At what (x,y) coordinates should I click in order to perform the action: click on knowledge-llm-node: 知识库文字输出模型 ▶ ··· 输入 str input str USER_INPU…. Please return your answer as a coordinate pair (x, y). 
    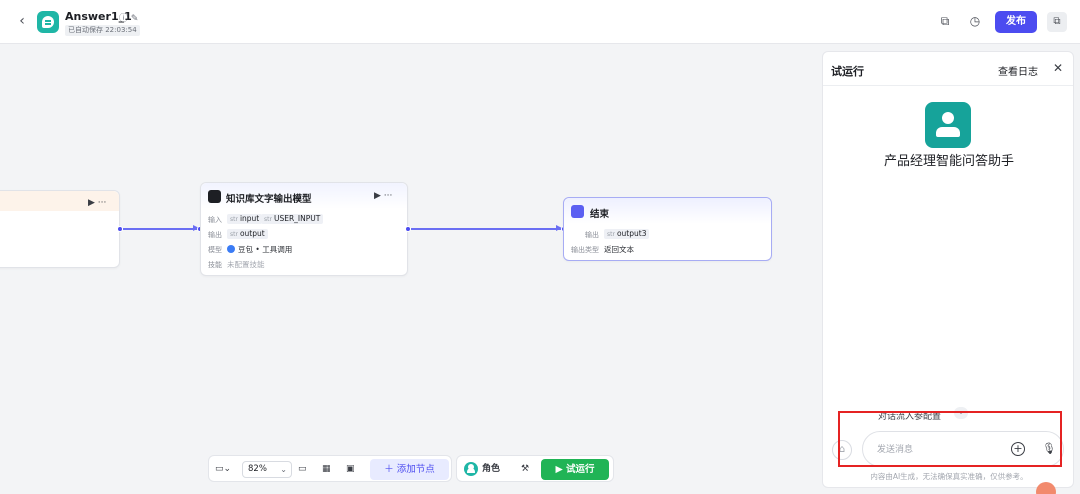
    Looking at the image, I should click on (304, 229).